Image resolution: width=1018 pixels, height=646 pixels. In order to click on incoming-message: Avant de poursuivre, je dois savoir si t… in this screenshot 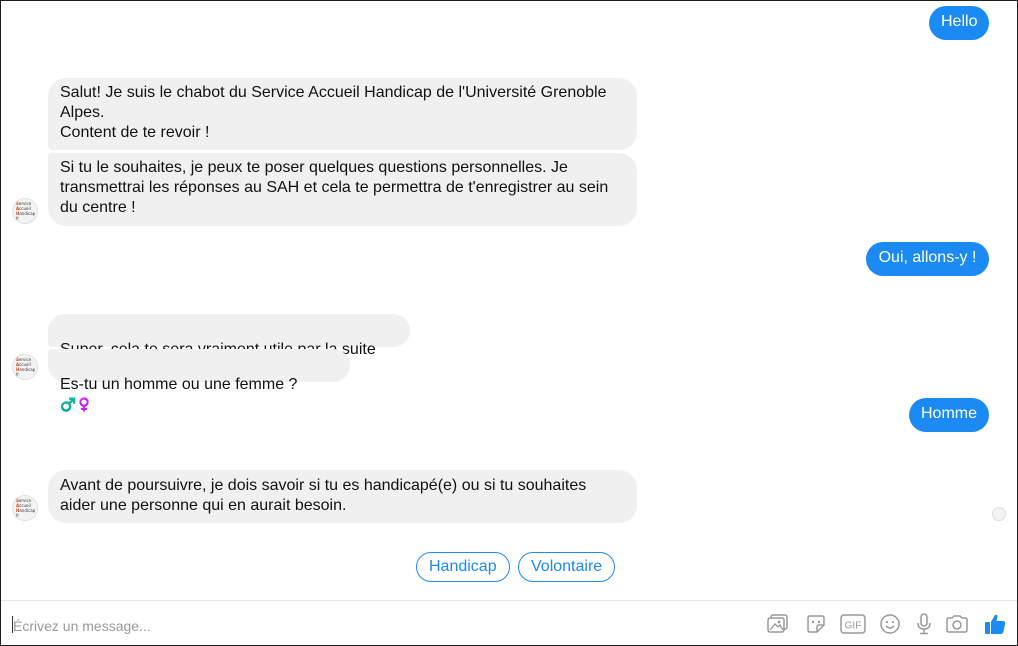, I will do `click(342, 496)`.